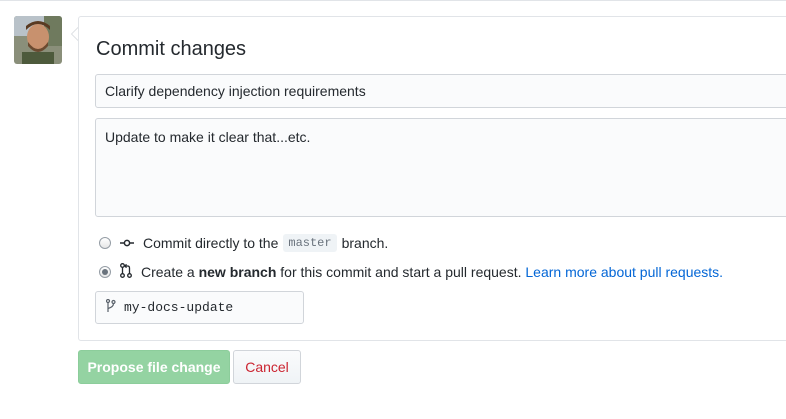 The height and width of the screenshot is (419, 786). What do you see at coordinates (310, 243) in the screenshot?
I see `master-branch-label: master` at bounding box center [310, 243].